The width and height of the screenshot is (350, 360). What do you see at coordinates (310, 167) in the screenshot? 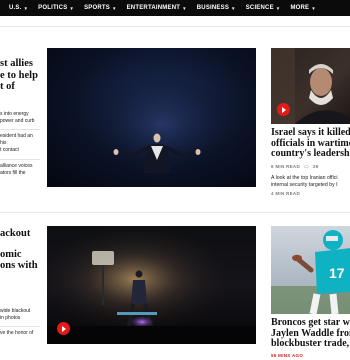
I see `right-story-1-meta: 6 MIN READ ▭ 26` at bounding box center [310, 167].